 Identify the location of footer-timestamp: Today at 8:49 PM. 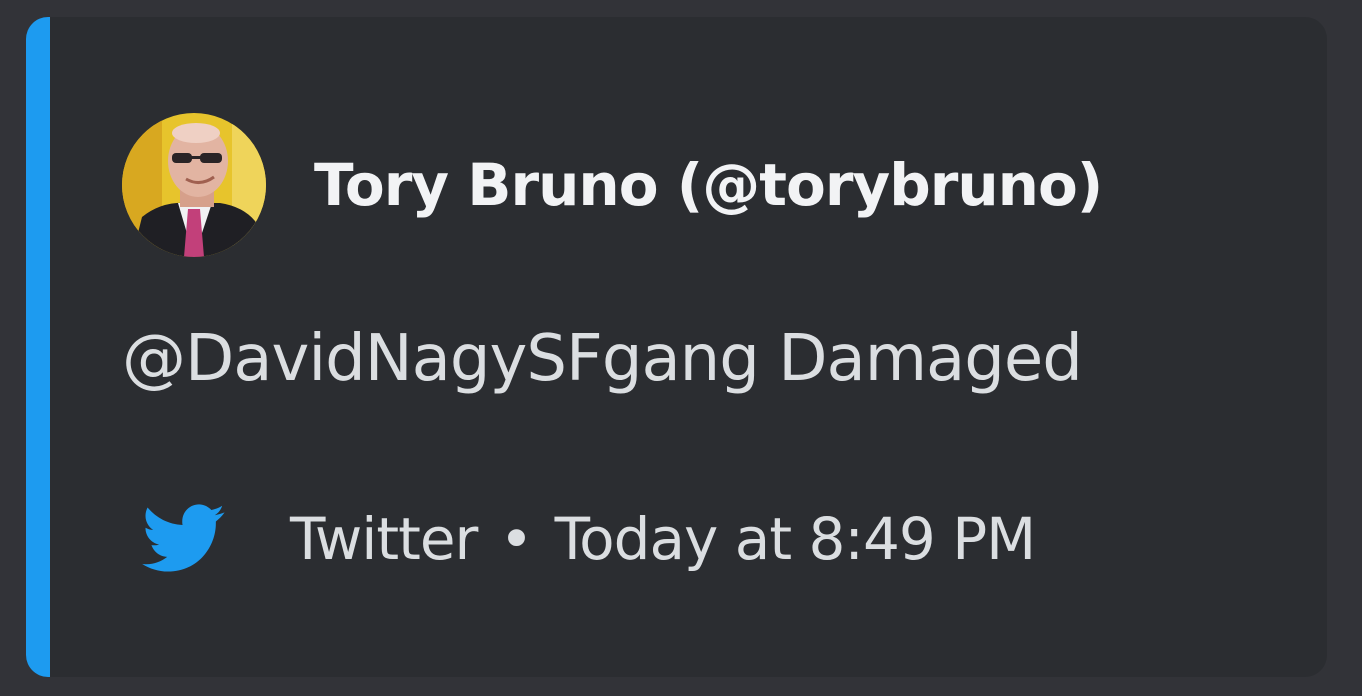
(795, 539).